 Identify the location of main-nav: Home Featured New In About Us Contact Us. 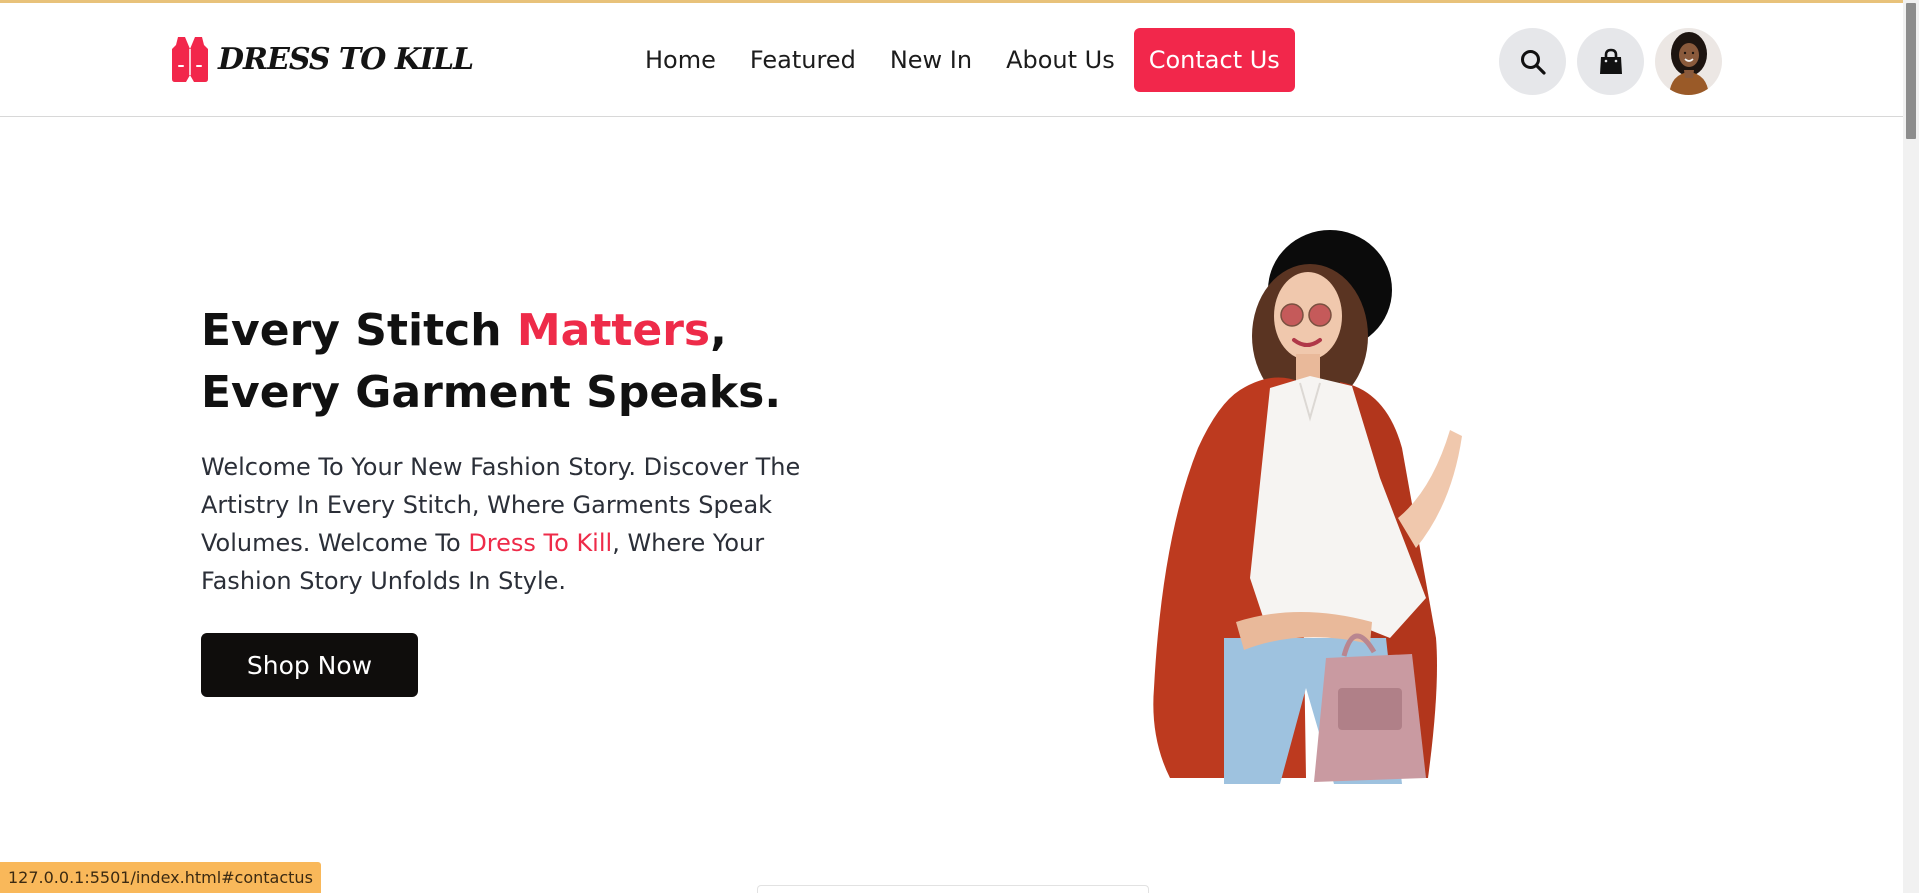
(961, 60).